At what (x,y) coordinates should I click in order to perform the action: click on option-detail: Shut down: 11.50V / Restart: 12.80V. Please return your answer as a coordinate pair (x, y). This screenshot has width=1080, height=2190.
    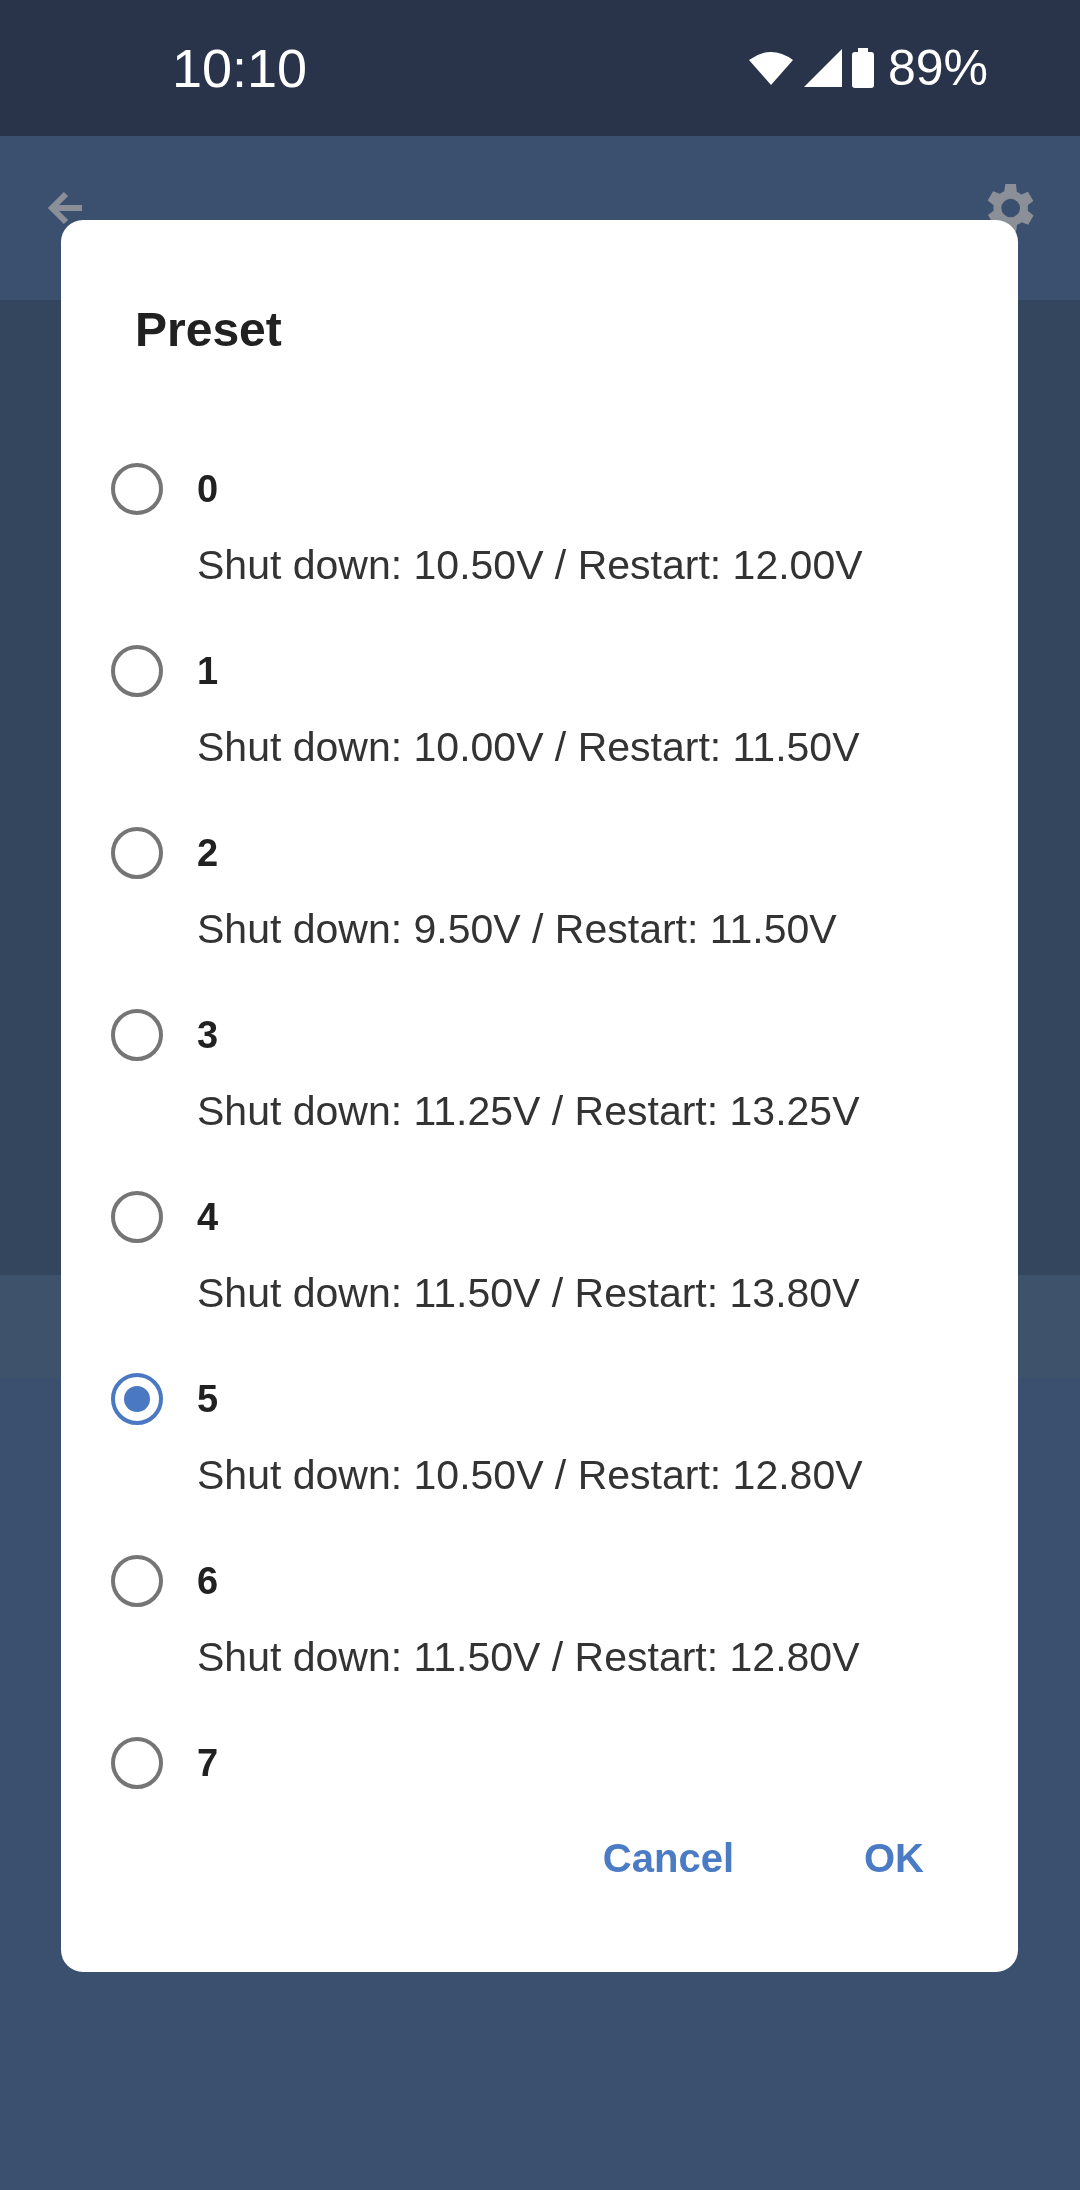
    Looking at the image, I should click on (529, 1657).